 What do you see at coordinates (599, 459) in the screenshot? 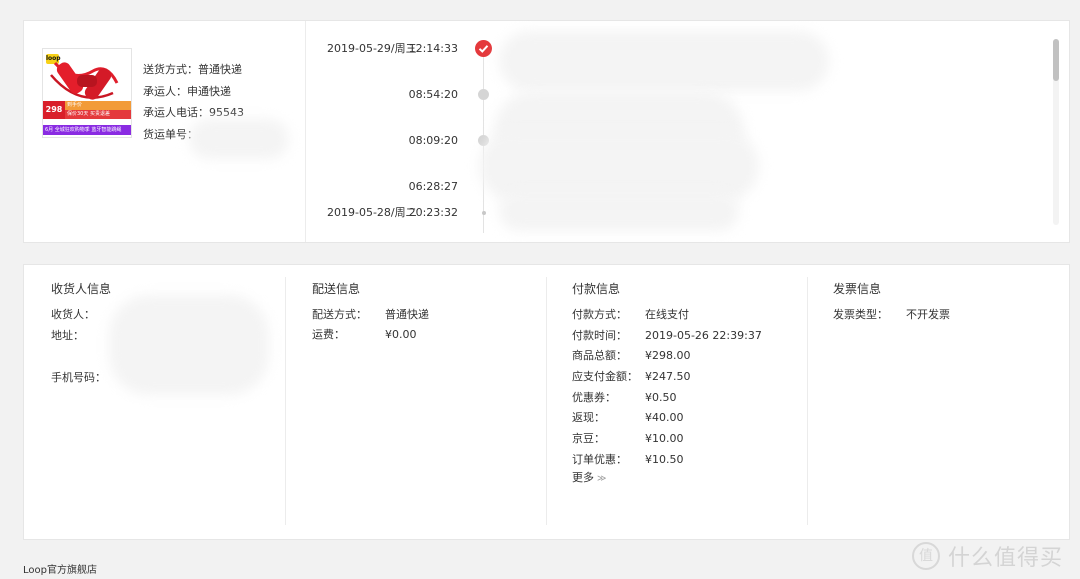
I see `payment-label: 订单优惠：` at bounding box center [599, 459].